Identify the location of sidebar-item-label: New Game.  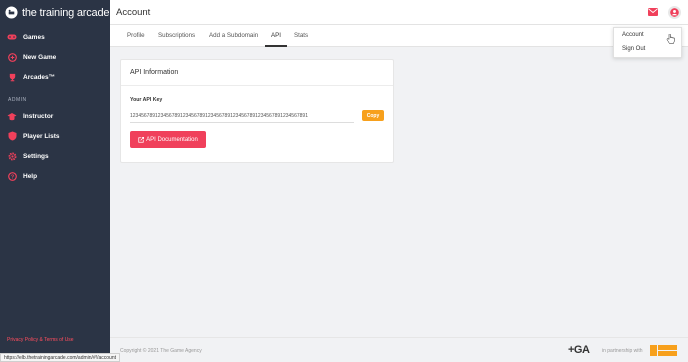
(40, 57).